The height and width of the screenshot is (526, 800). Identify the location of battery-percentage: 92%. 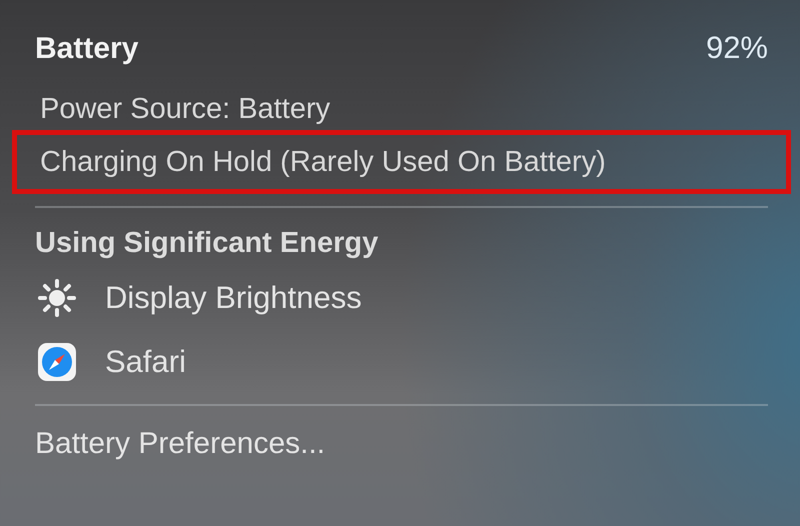
(737, 48).